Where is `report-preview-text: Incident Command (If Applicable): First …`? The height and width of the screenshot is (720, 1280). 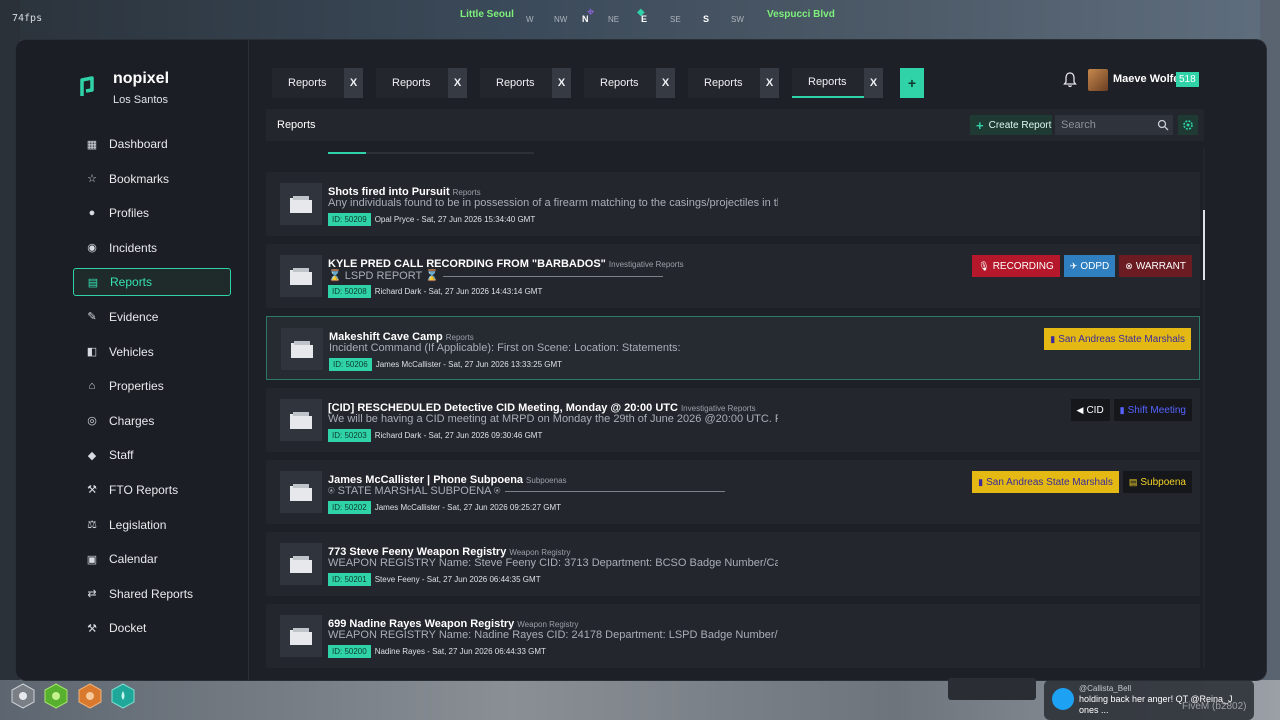 report-preview-text: Incident Command (If Applicable): First … is located at coordinates (505, 348).